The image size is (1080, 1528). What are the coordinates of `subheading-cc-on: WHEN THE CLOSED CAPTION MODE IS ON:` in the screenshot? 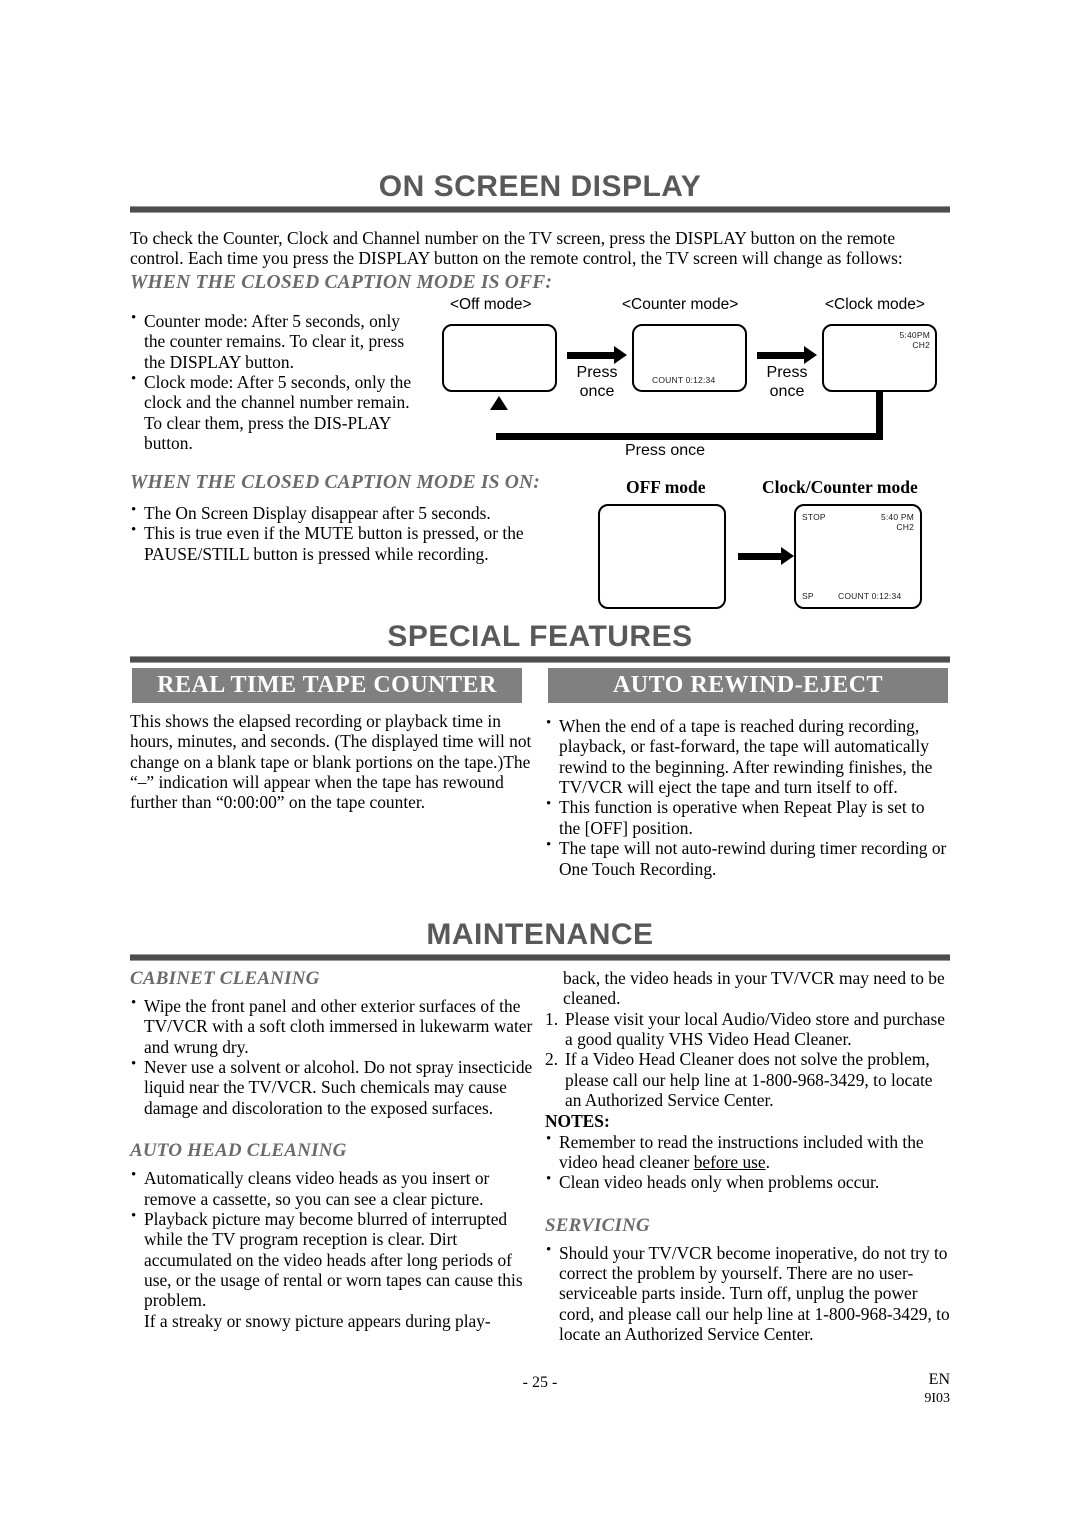 It's located at (335, 482).